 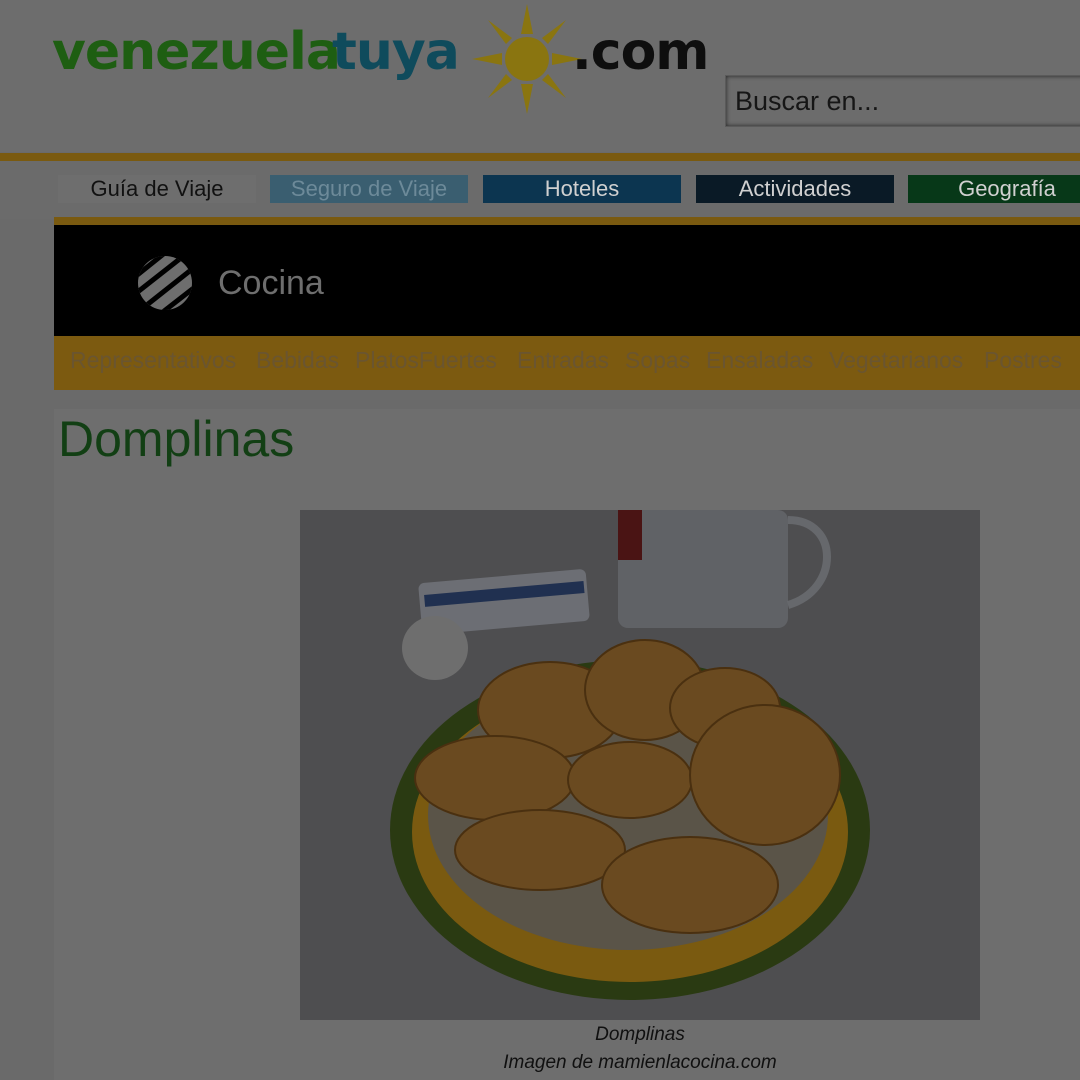 I want to click on sun-logo-icon, so click(x=527, y=59).